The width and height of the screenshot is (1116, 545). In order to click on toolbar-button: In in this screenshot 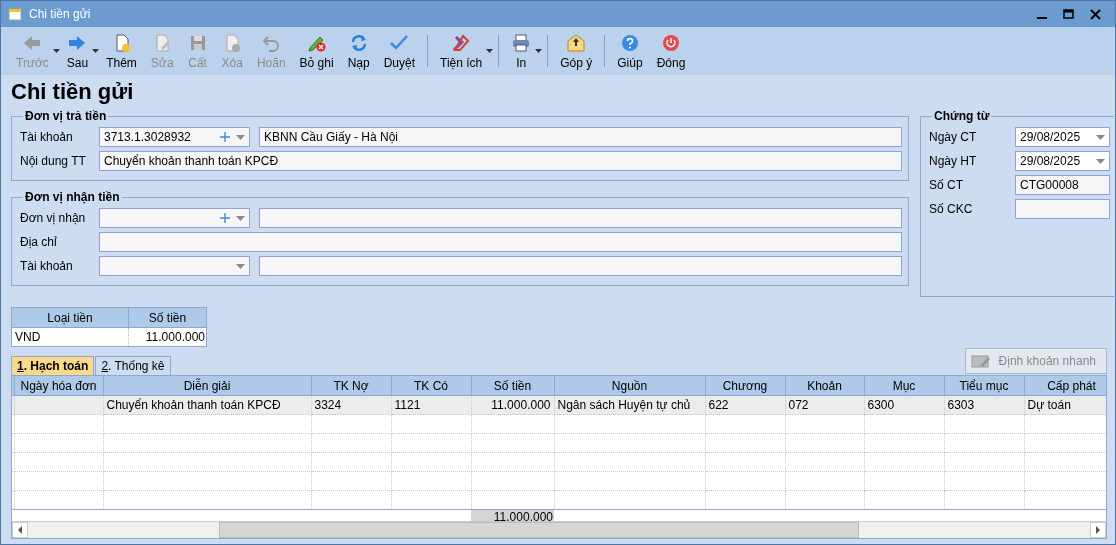, I will do `click(521, 51)`.